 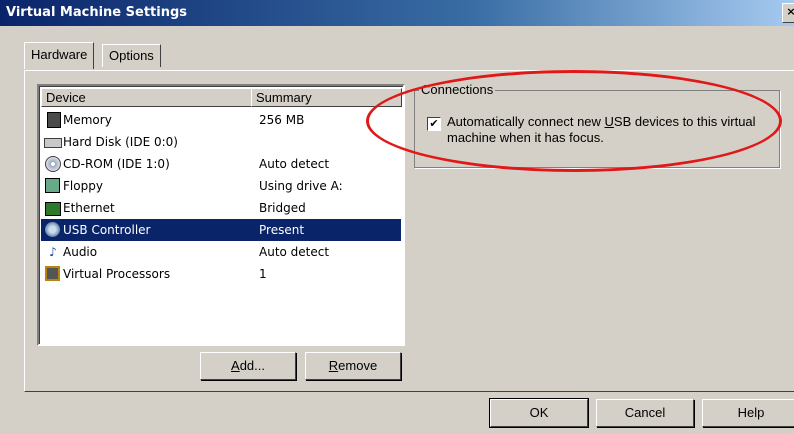 I want to click on device-name: USB Controller, so click(x=107, y=230).